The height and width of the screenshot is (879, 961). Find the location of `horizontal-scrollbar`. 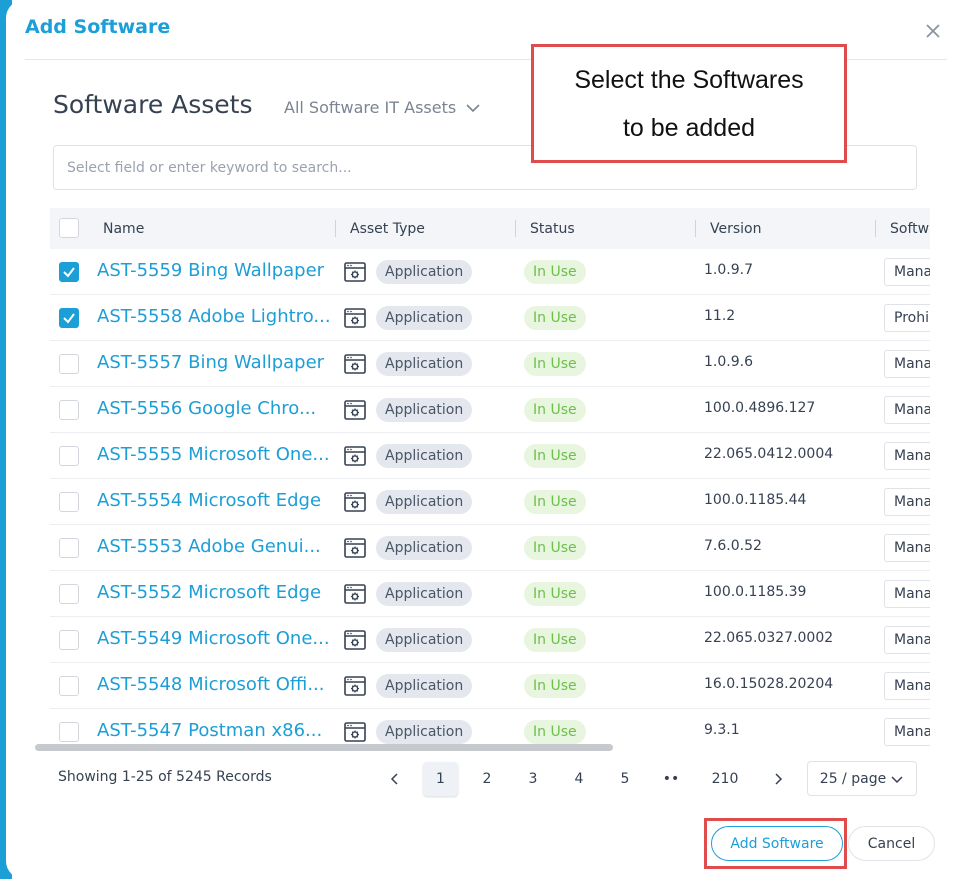

horizontal-scrollbar is located at coordinates (324, 747).